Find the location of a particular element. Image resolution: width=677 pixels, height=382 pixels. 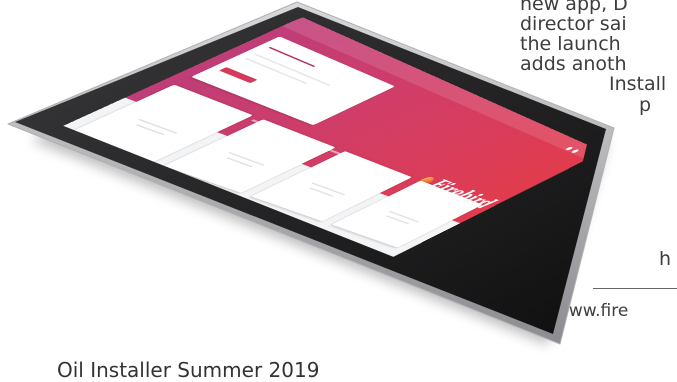

hero-card-text is located at coordinates (292, 69).